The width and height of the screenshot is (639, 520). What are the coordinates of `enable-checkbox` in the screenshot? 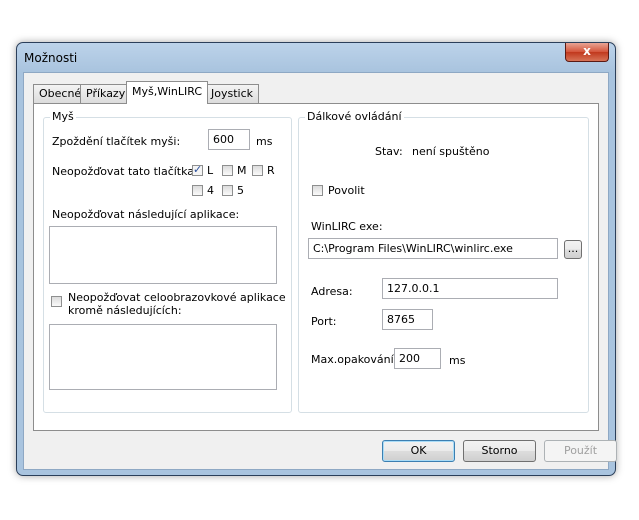 It's located at (317, 190).